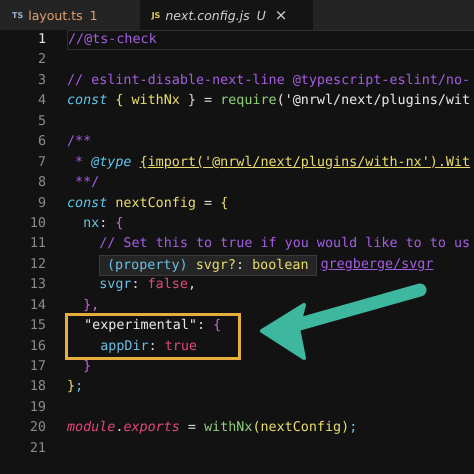  I want to click on code-line: svgr: false,, so click(147, 285).